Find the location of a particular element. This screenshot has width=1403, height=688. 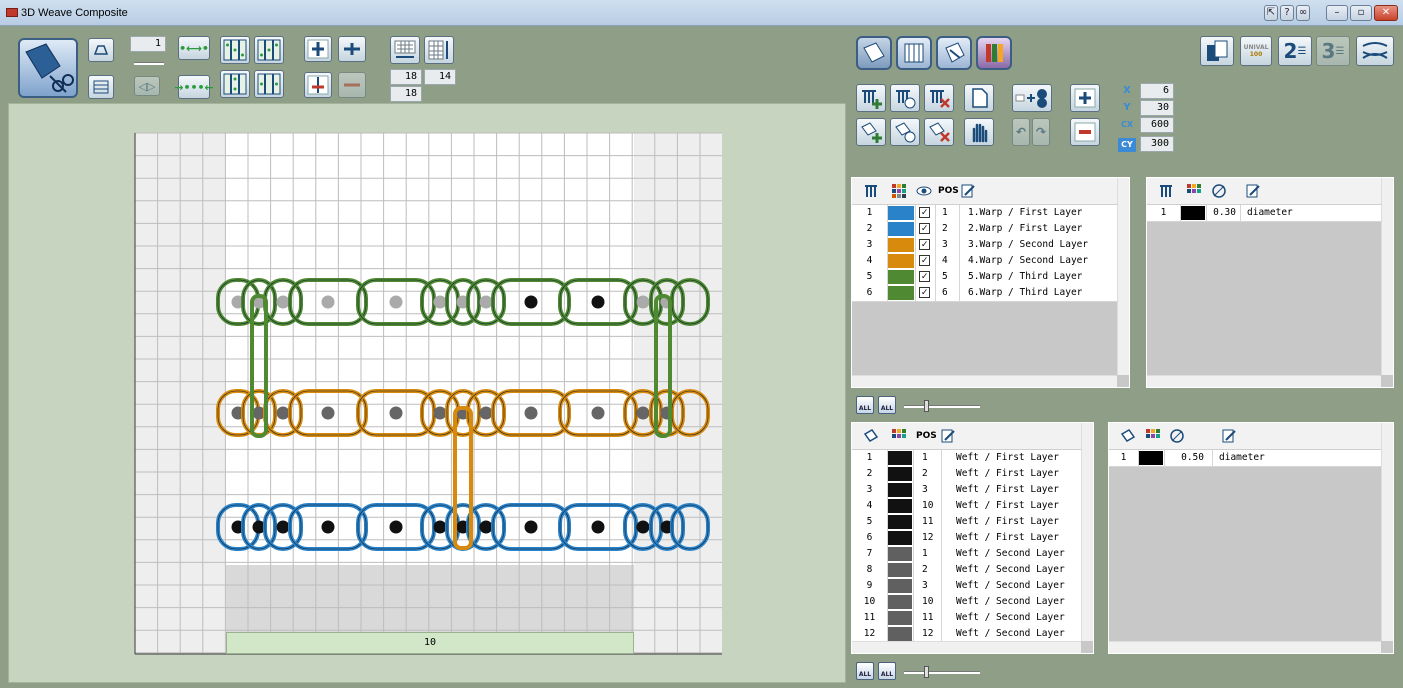

table-row: 10 10 Weft / Second Layer is located at coordinates (966, 602).